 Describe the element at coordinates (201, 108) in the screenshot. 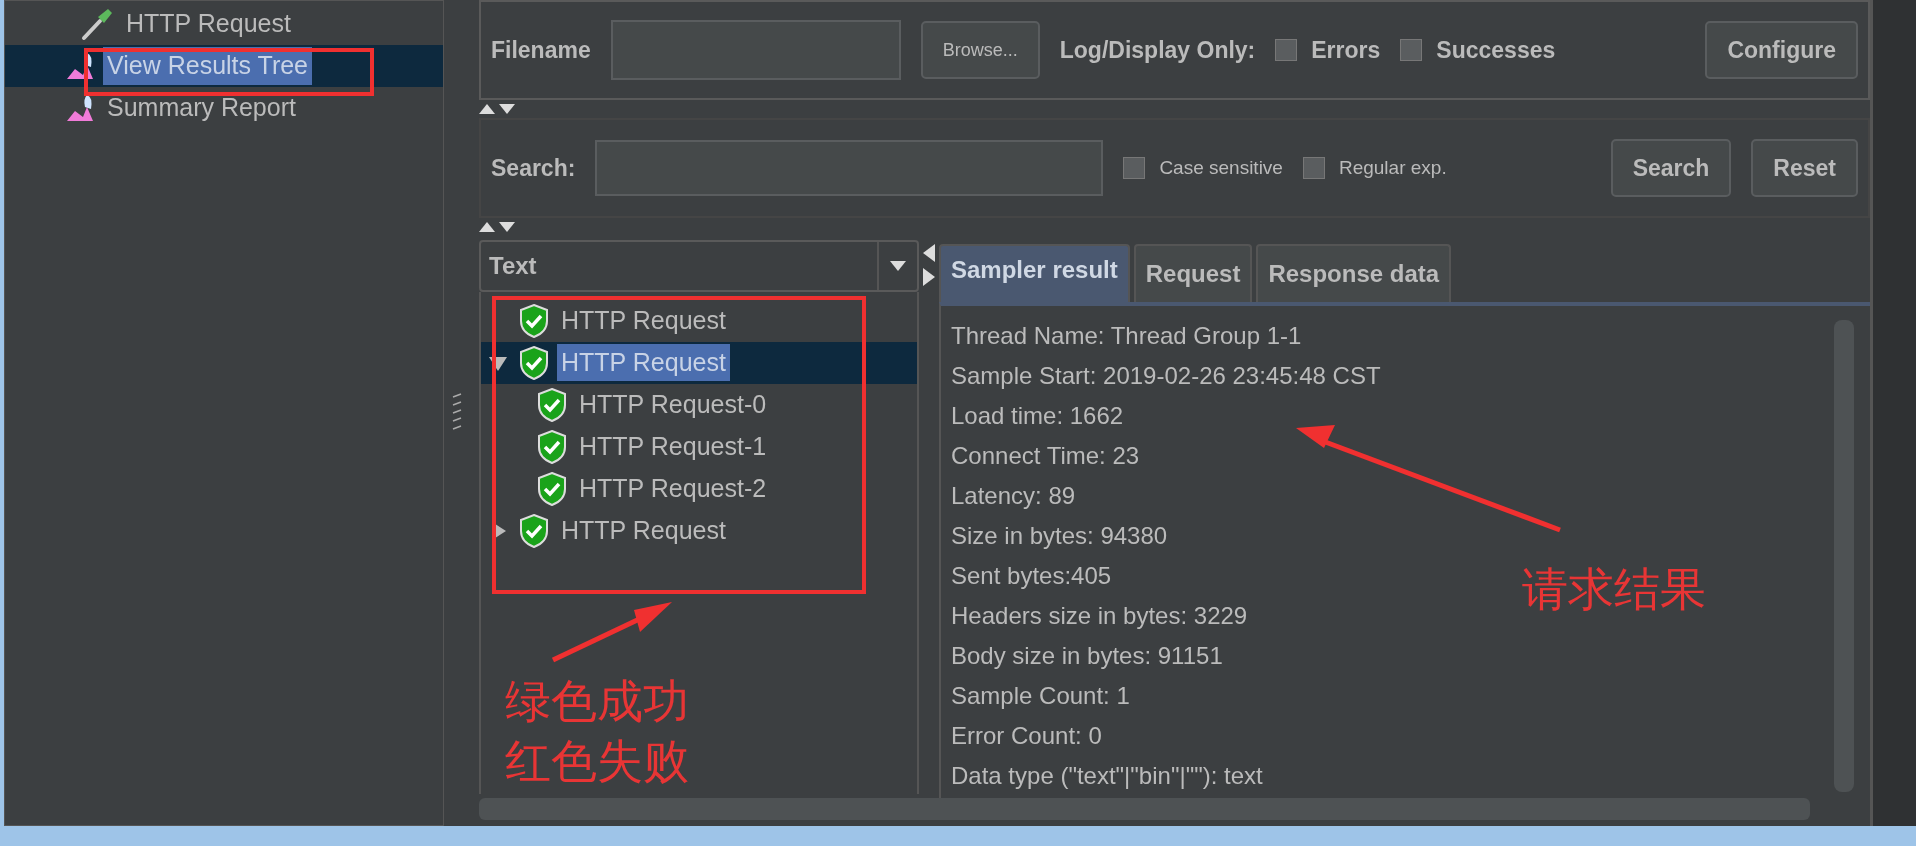

I see `tree-item: Summary Report` at that location.